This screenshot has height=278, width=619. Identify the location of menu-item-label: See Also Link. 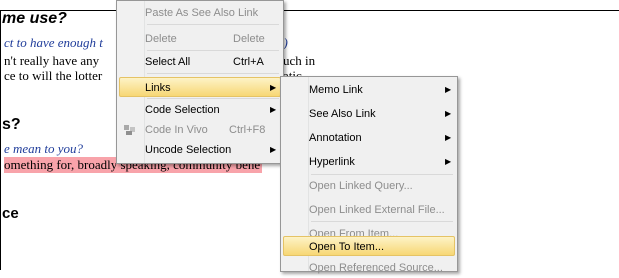
(342, 114).